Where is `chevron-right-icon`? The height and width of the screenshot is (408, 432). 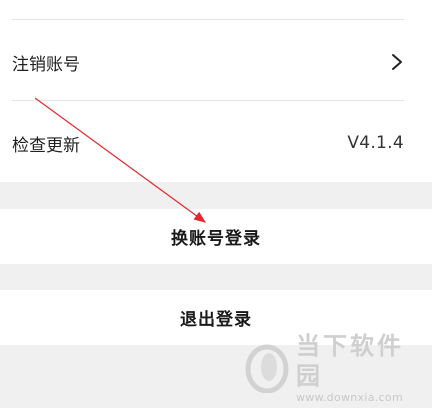 chevron-right-icon is located at coordinates (397, 62).